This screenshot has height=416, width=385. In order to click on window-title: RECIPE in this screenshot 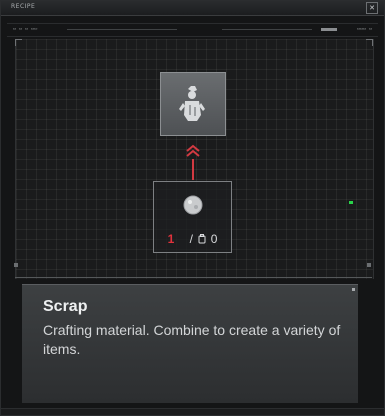, I will do `click(23, 6)`.